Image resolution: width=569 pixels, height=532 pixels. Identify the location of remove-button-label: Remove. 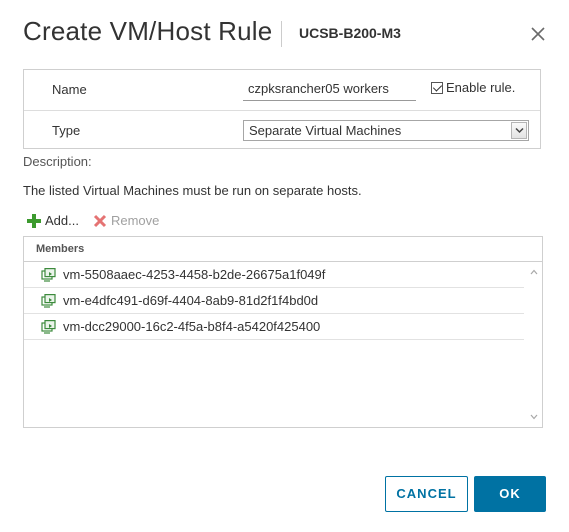
(135, 220).